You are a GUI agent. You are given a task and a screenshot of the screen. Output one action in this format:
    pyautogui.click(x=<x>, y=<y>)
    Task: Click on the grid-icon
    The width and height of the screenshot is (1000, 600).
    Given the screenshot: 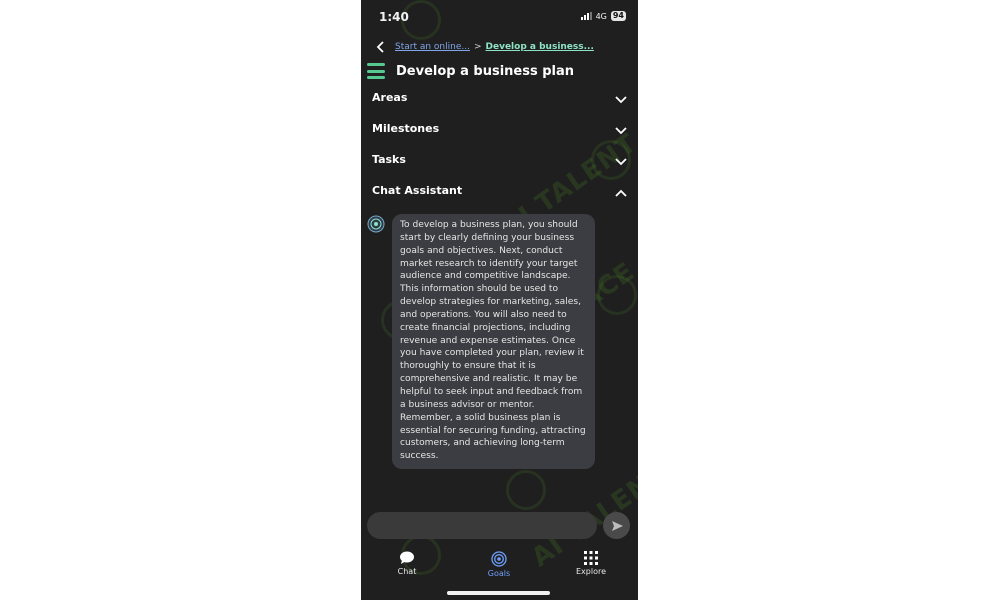 What is the action you would take?
    pyautogui.click(x=591, y=558)
    